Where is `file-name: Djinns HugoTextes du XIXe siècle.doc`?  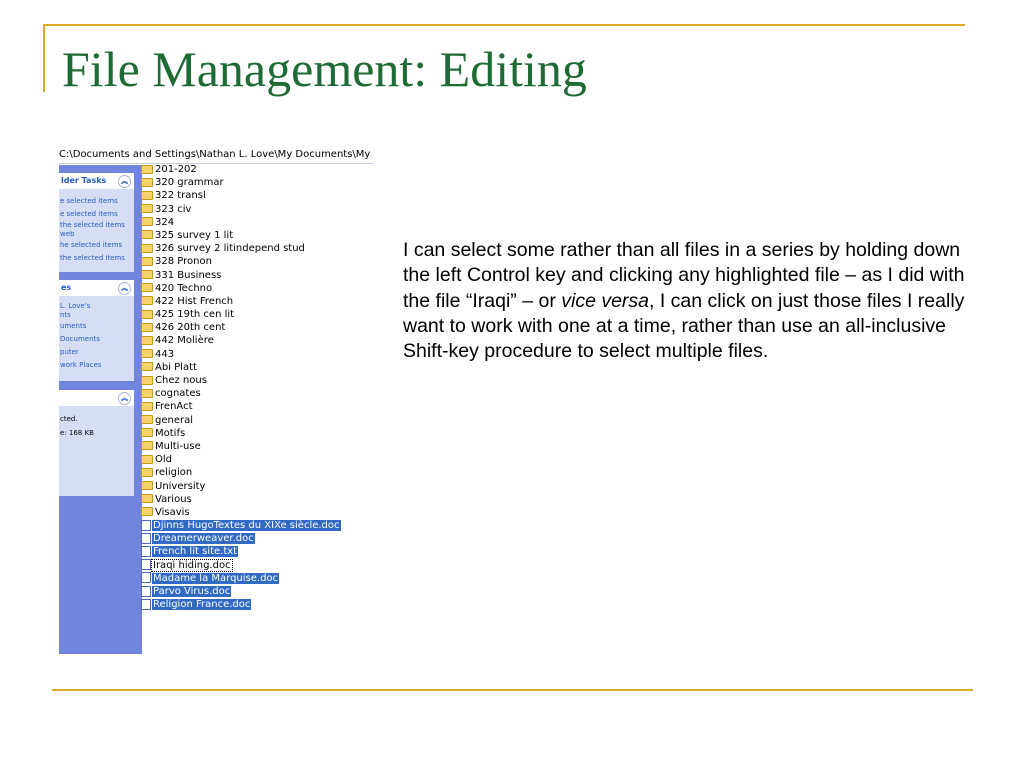
file-name: Djinns HugoTextes du XIXe siècle.doc is located at coordinates (246, 526).